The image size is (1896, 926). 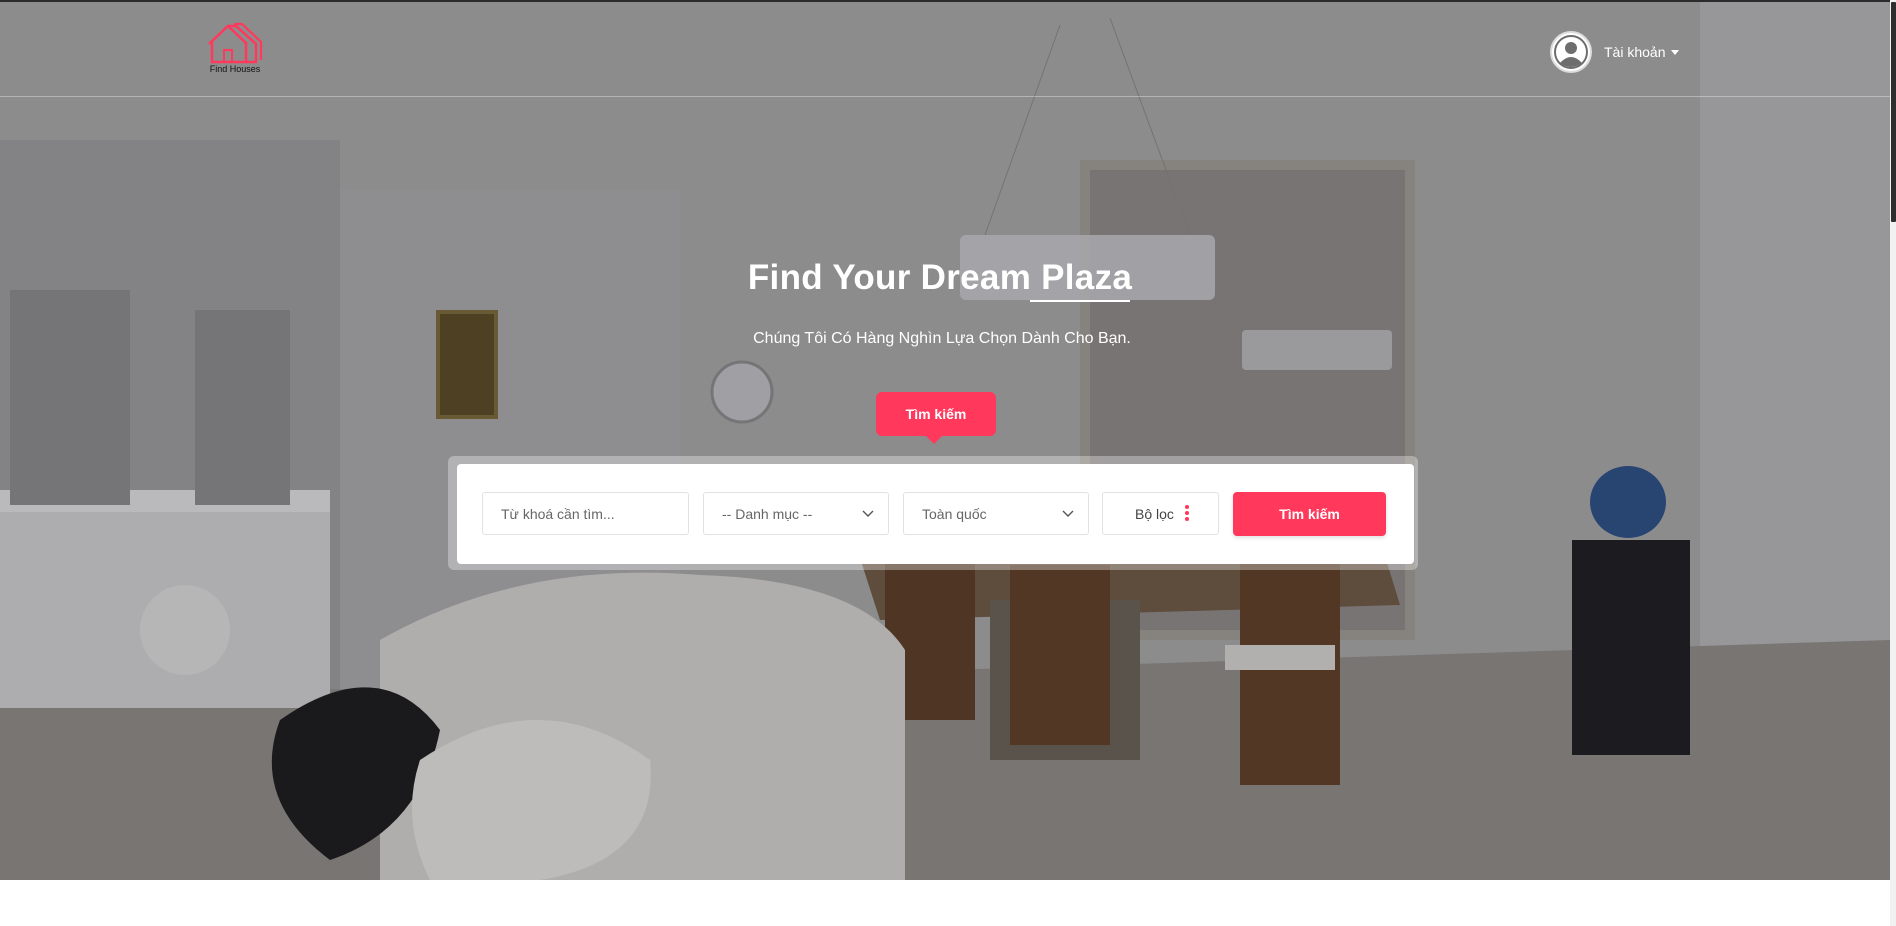 I want to click on house-logo-icon, so click(x=235, y=43).